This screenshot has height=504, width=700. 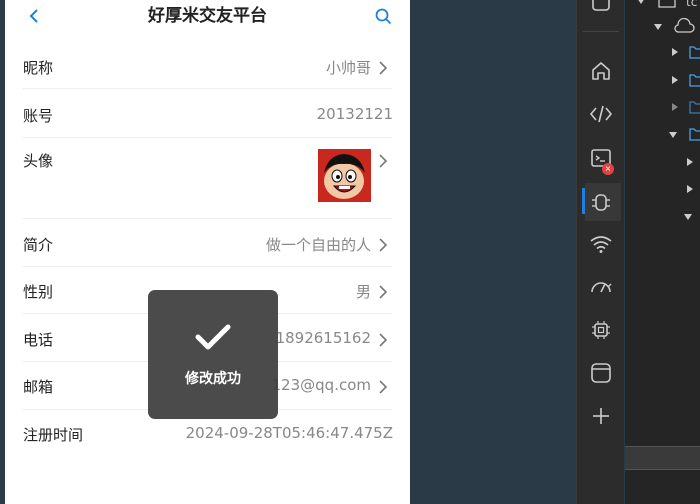 What do you see at coordinates (354, 114) in the screenshot?
I see `account-value: 20132121` at bounding box center [354, 114].